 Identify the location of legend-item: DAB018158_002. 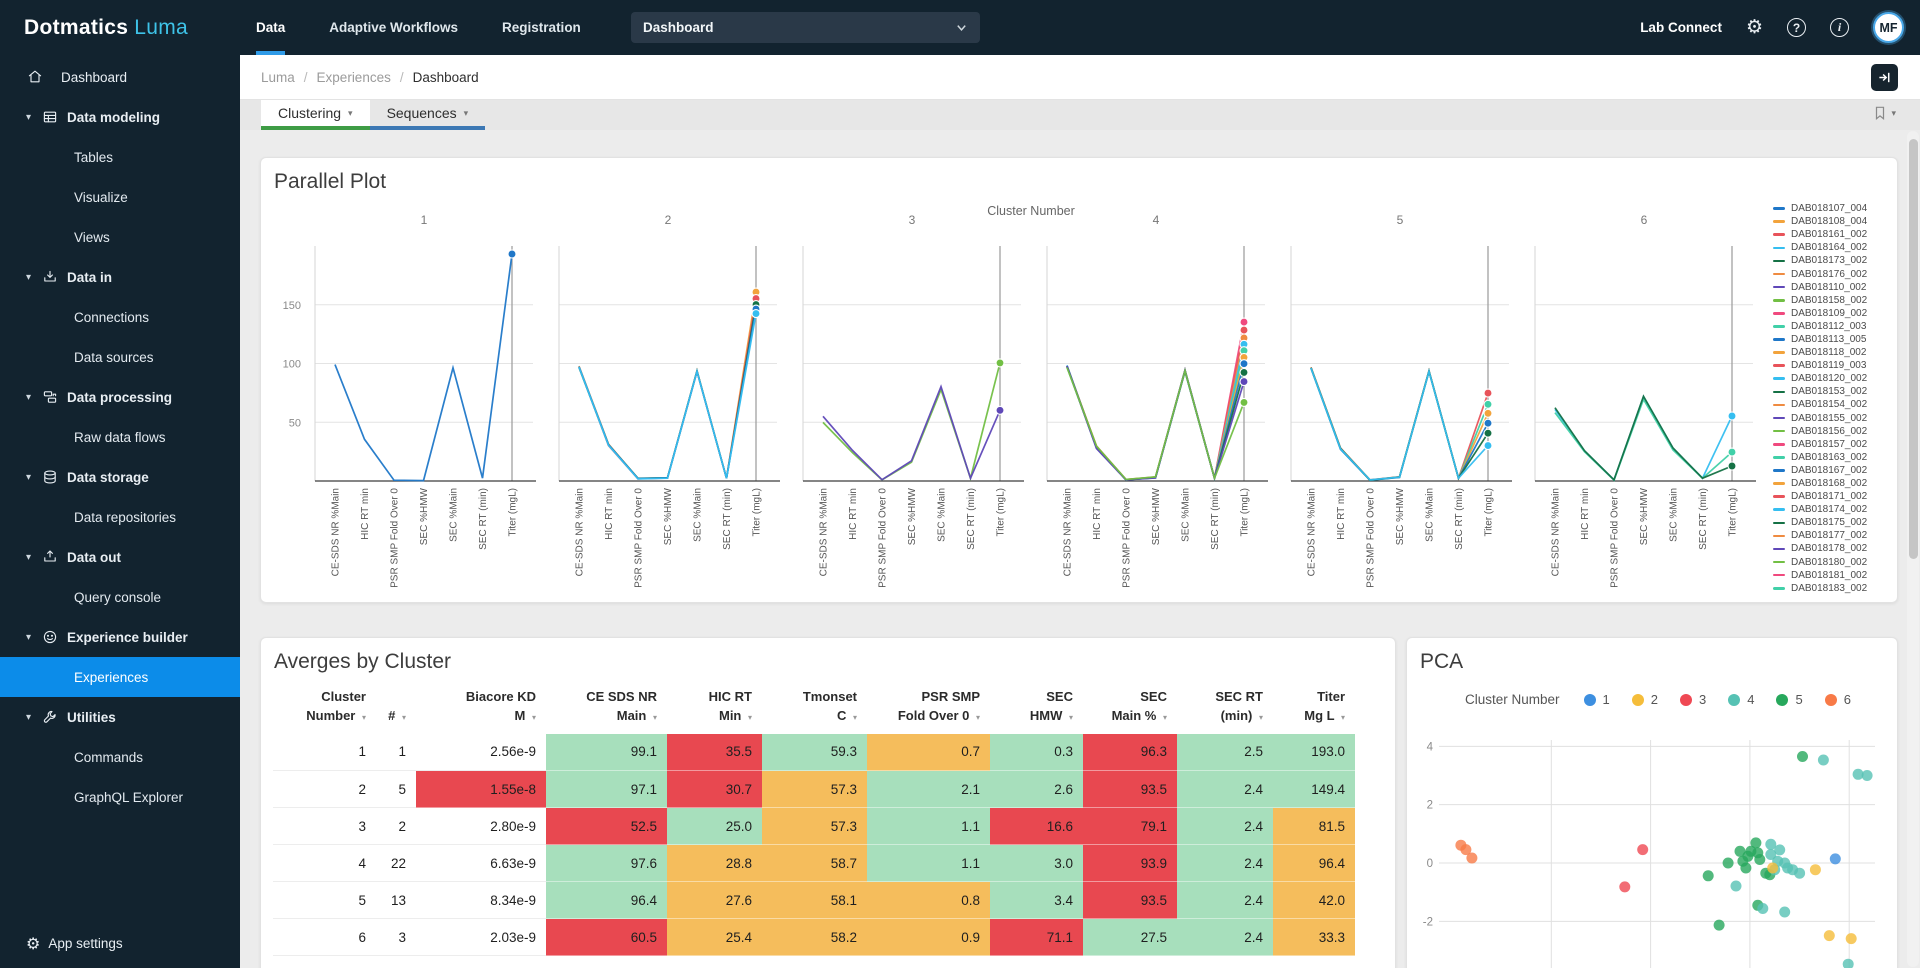
(1835, 300).